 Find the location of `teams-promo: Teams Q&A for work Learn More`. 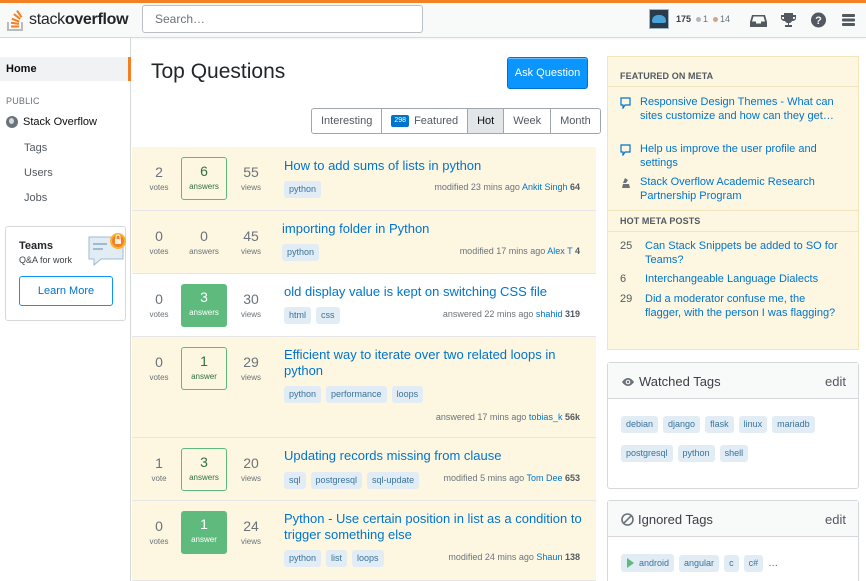

teams-promo: Teams Q&A for work Learn More is located at coordinates (65, 273).